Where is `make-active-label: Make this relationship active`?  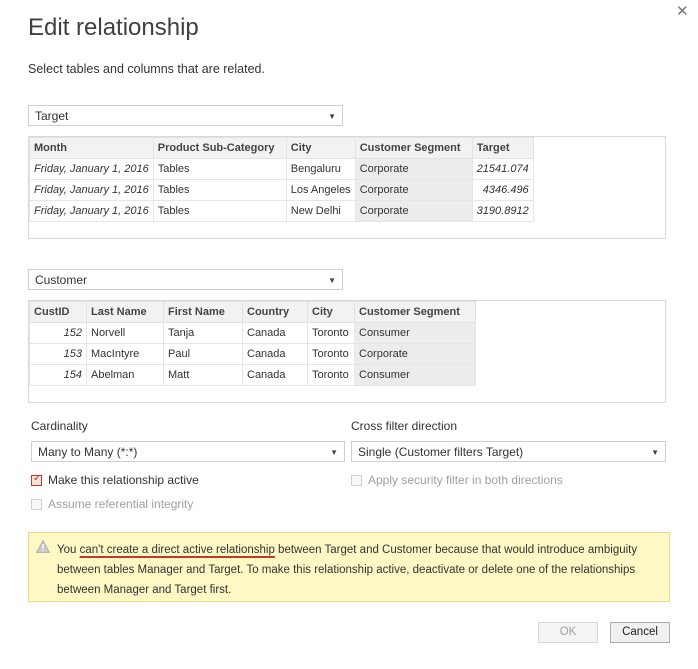
make-active-label: Make this relationship active is located at coordinates (123, 480).